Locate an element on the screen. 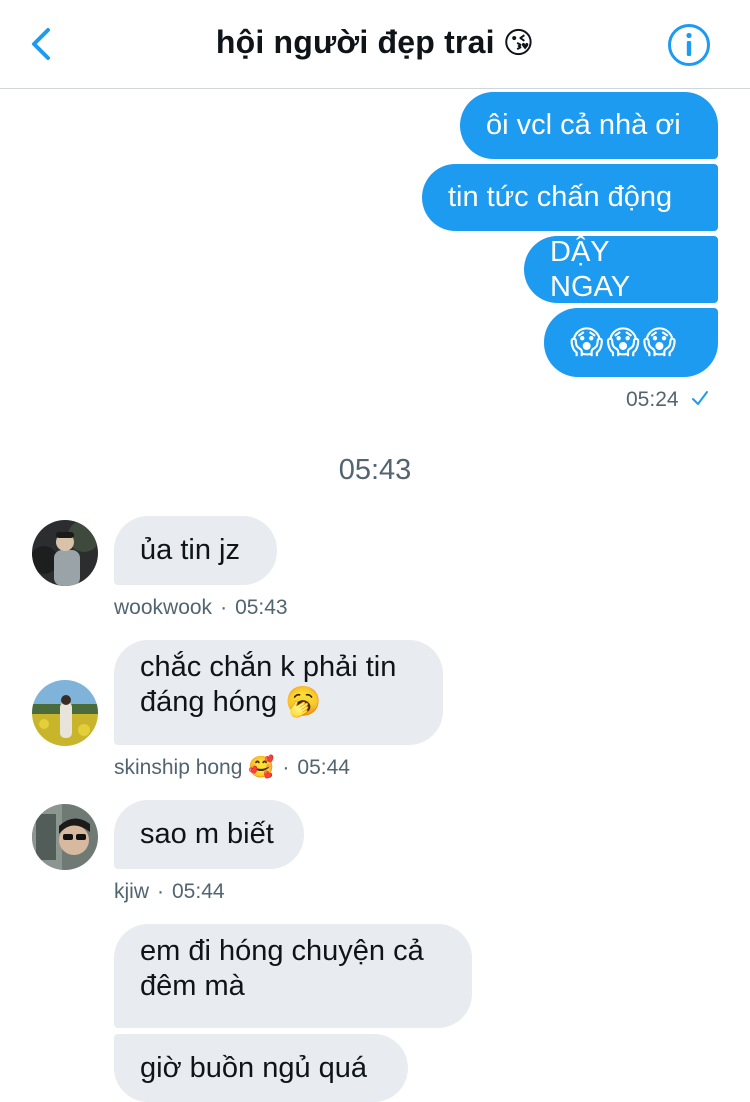  sender-emoji: 🥰 is located at coordinates (261, 767).